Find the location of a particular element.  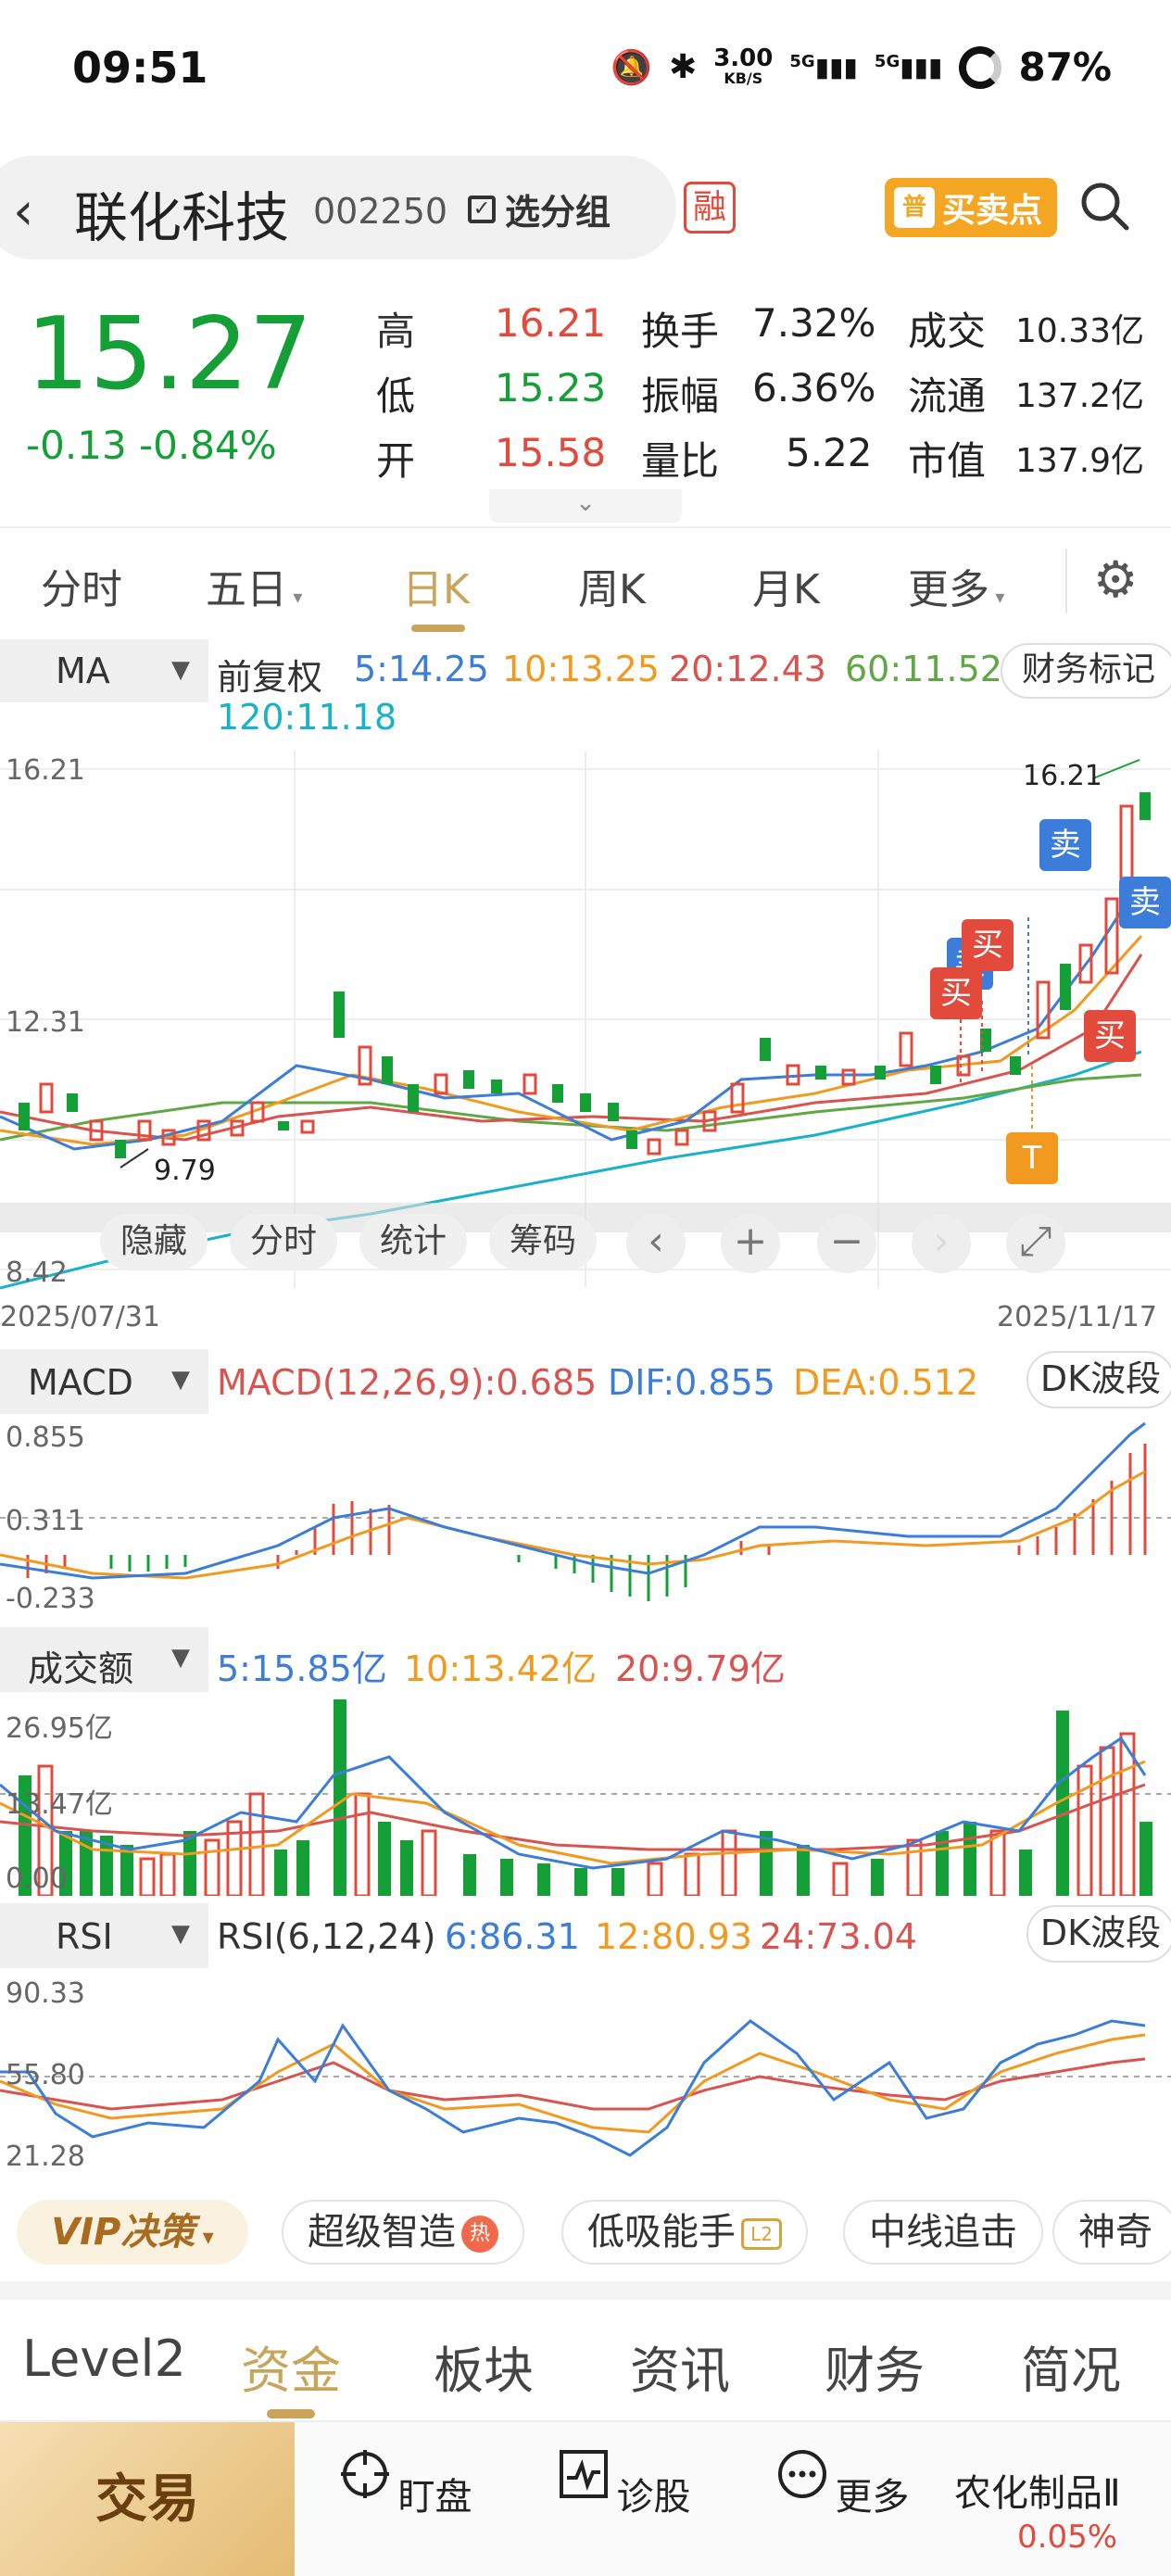

signal2-label: 5G is located at coordinates (887, 61).